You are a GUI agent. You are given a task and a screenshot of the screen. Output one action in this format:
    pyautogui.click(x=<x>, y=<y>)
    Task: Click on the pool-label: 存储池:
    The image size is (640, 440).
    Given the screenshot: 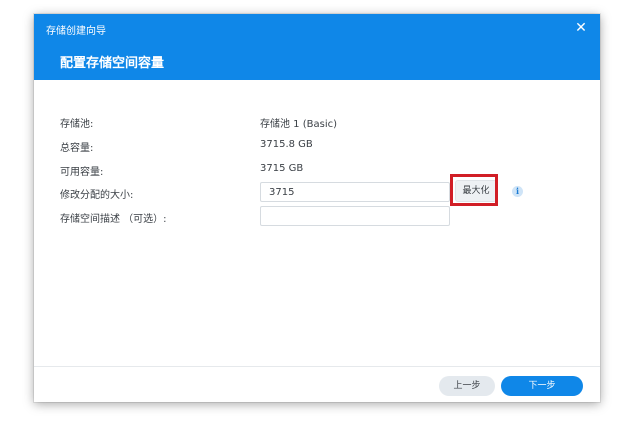 What is the action you would take?
    pyautogui.click(x=77, y=124)
    